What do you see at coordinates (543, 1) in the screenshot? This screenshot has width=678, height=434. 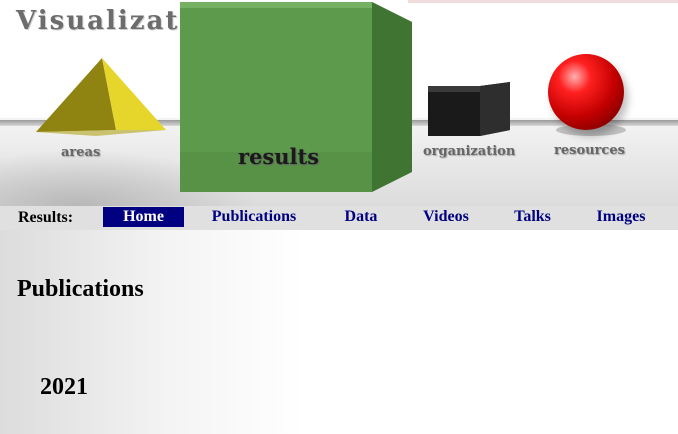 I see `banner-top-line` at bounding box center [543, 1].